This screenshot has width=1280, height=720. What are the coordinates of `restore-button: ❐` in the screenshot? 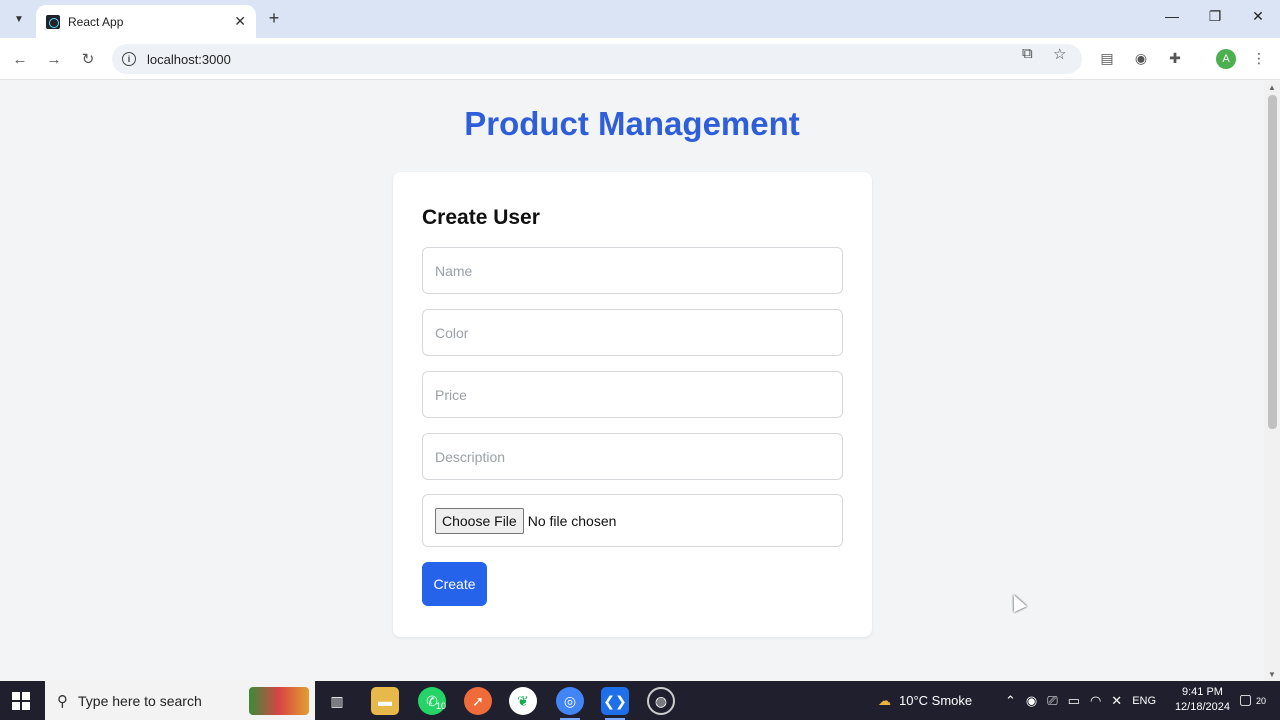 It's located at (1215, 16).